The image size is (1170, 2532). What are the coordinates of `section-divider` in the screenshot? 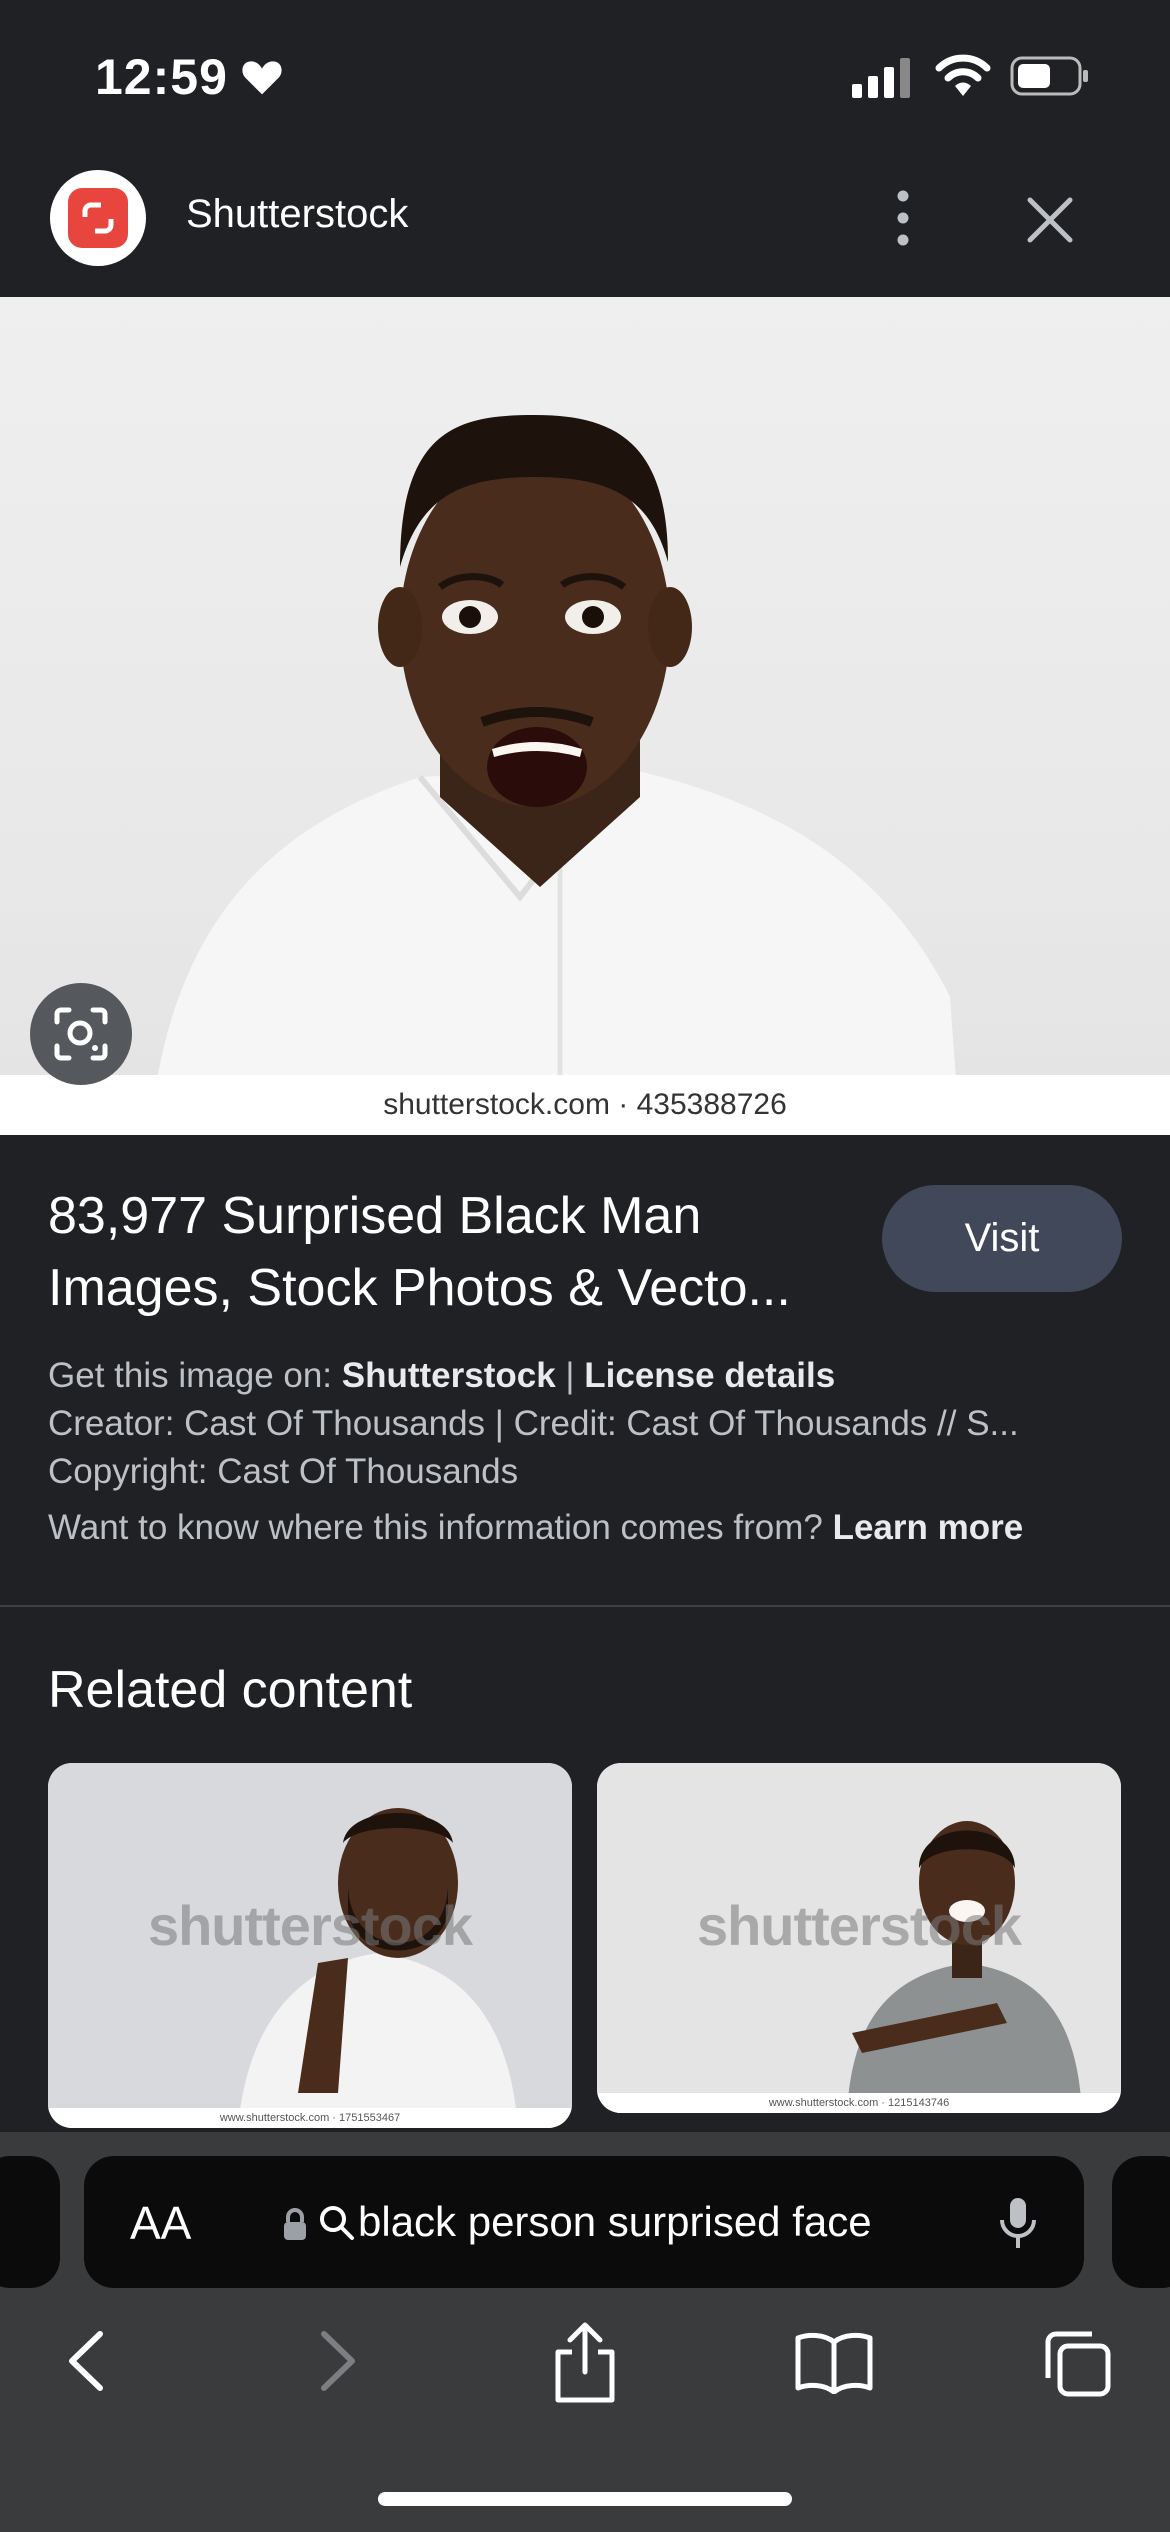 It's located at (585, 1606).